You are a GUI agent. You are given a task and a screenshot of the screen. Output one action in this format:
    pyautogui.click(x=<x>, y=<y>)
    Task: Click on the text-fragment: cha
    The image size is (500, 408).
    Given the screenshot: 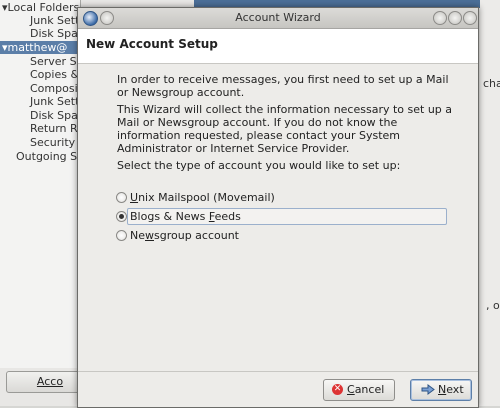 What is the action you would take?
    pyautogui.click(x=491, y=83)
    